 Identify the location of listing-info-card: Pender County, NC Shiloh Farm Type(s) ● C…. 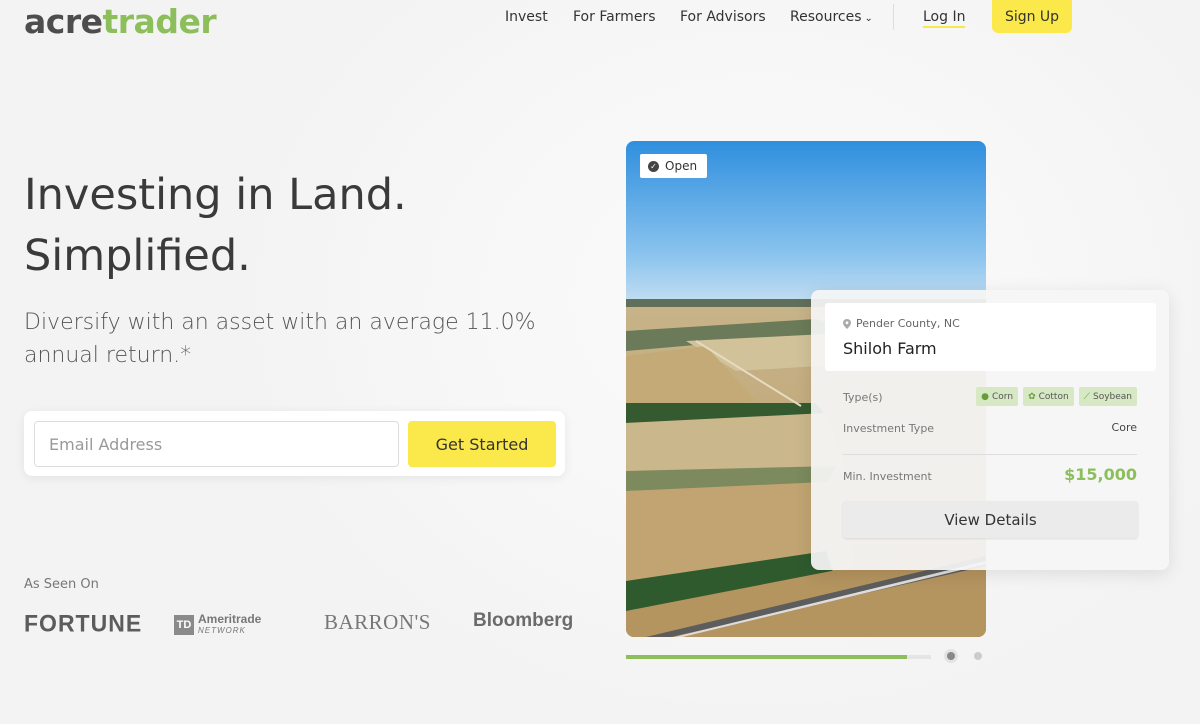
(990, 430).